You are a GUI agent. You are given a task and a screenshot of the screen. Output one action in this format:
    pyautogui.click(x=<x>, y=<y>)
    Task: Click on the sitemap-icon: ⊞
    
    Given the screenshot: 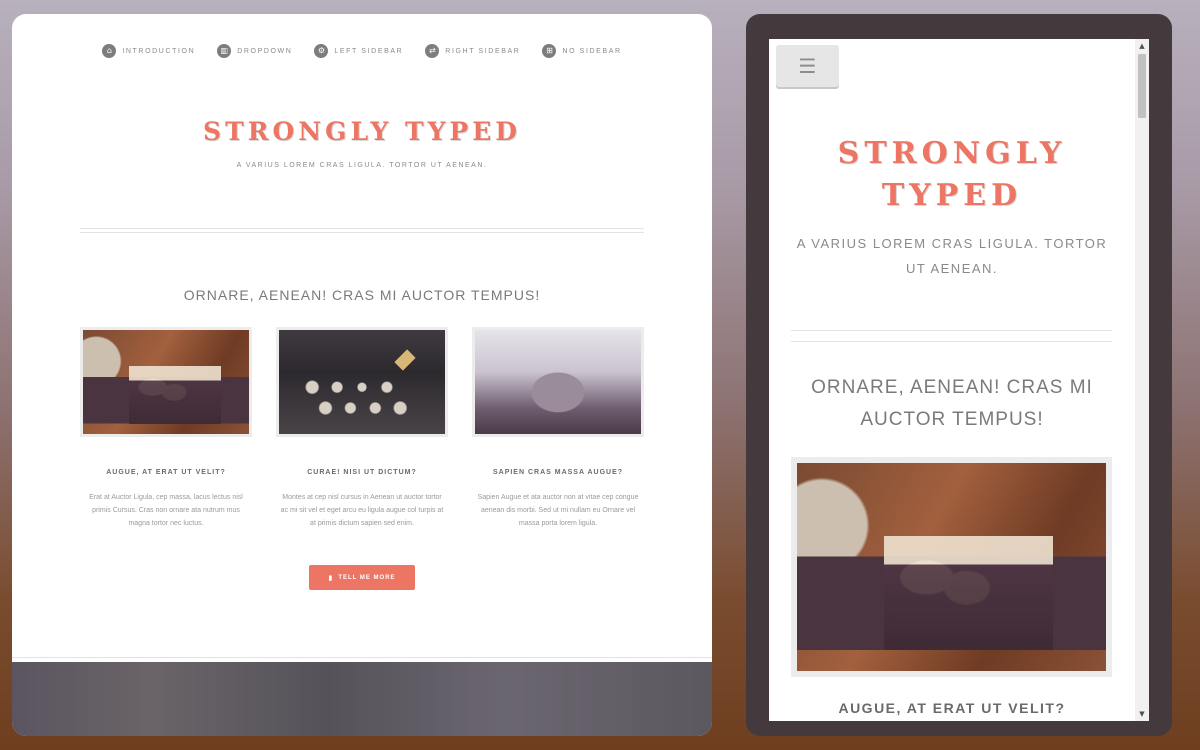 What is the action you would take?
    pyautogui.click(x=549, y=51)
    